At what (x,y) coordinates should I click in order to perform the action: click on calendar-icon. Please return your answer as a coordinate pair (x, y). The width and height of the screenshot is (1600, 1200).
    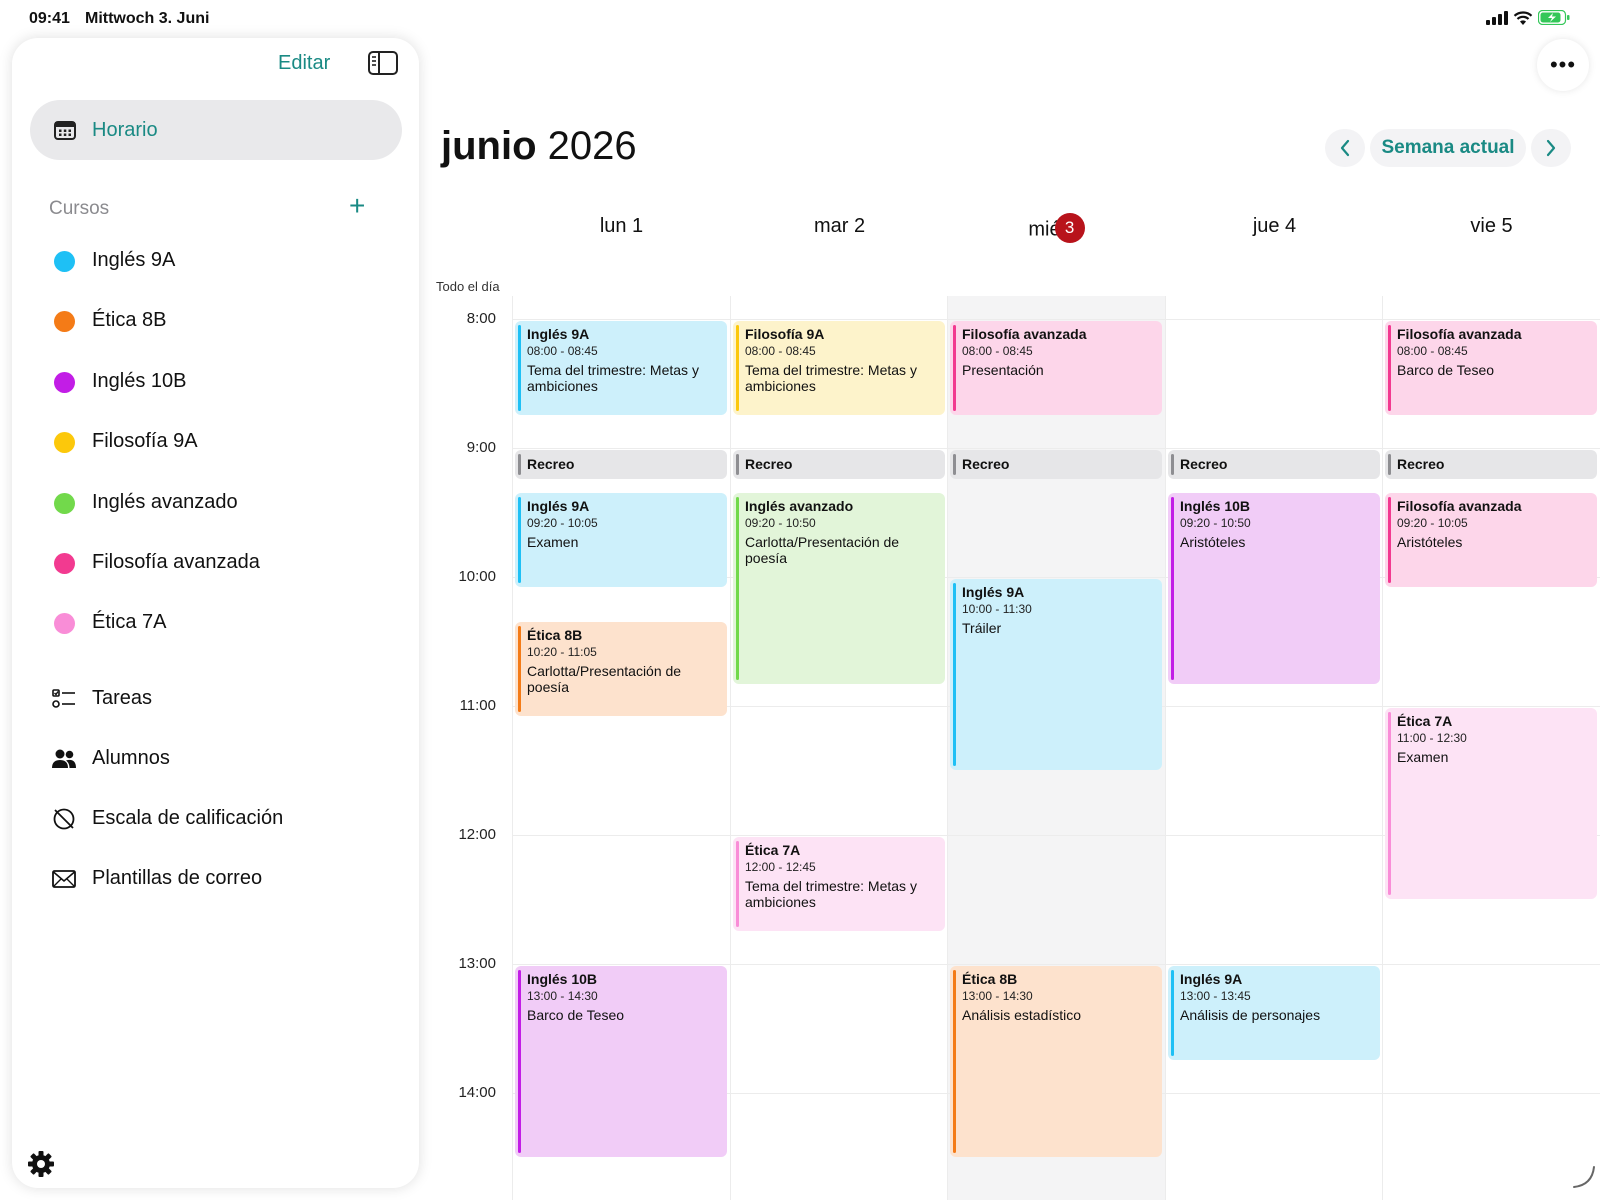
    Looking at the image, I should click on (65, 130).